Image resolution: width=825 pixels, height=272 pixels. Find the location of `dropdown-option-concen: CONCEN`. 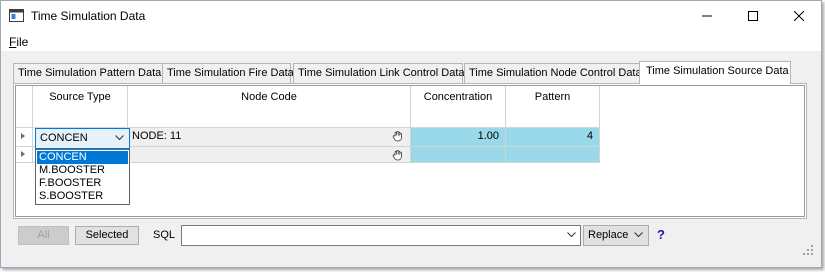

dropdown-option-concen: CONCEN is located at coordinates (82, 157).